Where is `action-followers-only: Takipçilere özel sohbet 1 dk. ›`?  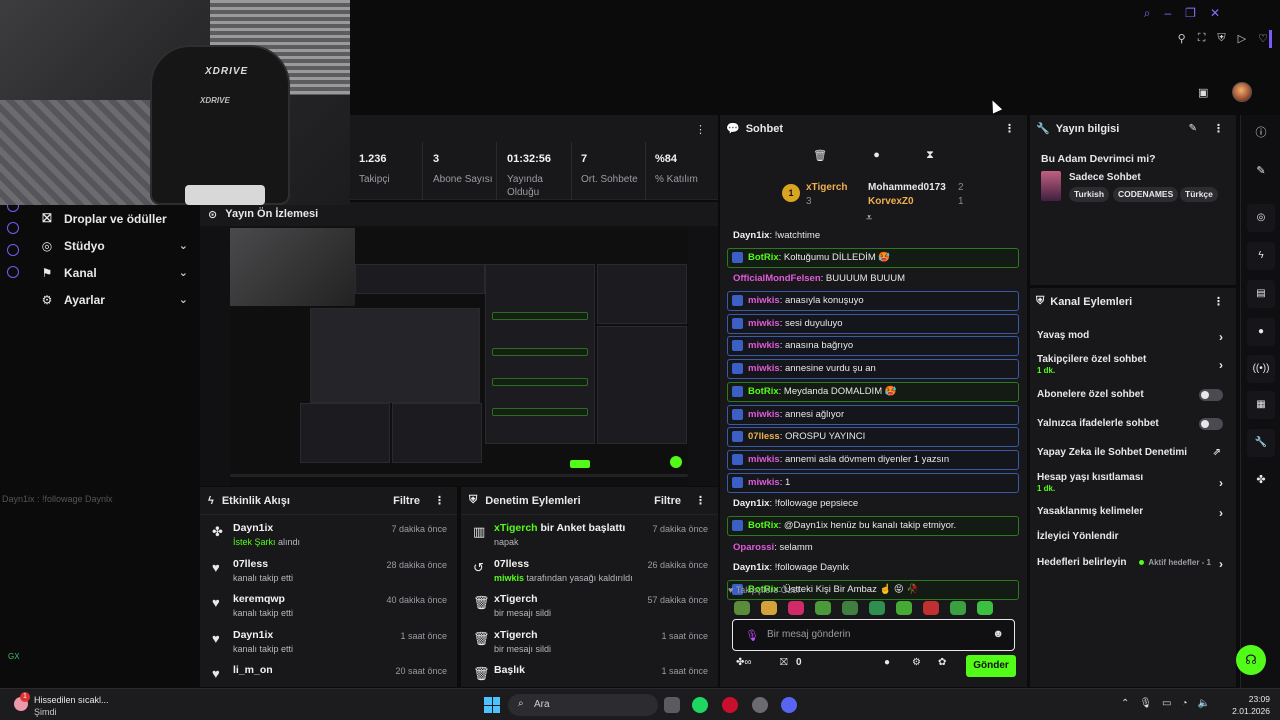
action-followers-only: Takipçilere özel sohbet 1 dk. › is located at coordinates (1133, 364).